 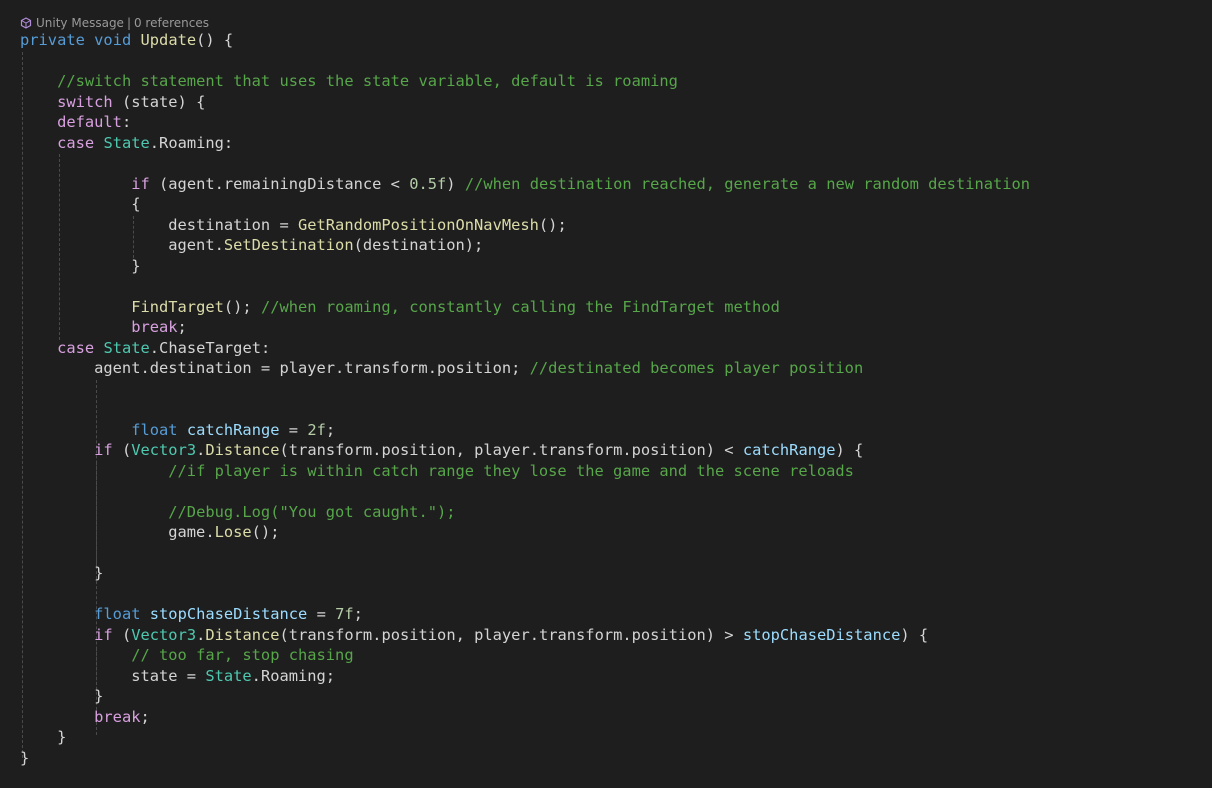 What do you see at coordinates (154, 429) in the screenshot?
I see `code-token: float` at bounding box center [154, 429].